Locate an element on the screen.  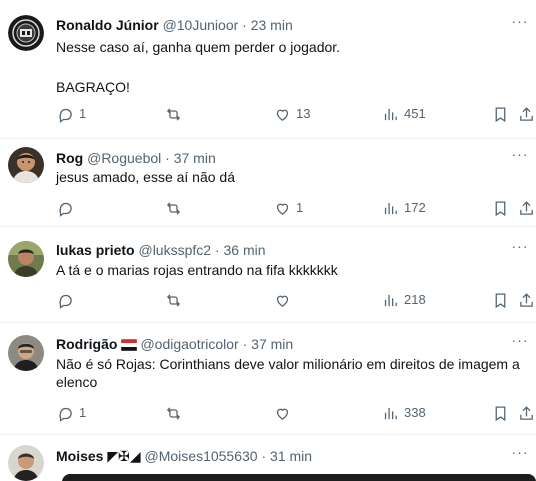
view-count: 218 is located at coordinates (415, 299).